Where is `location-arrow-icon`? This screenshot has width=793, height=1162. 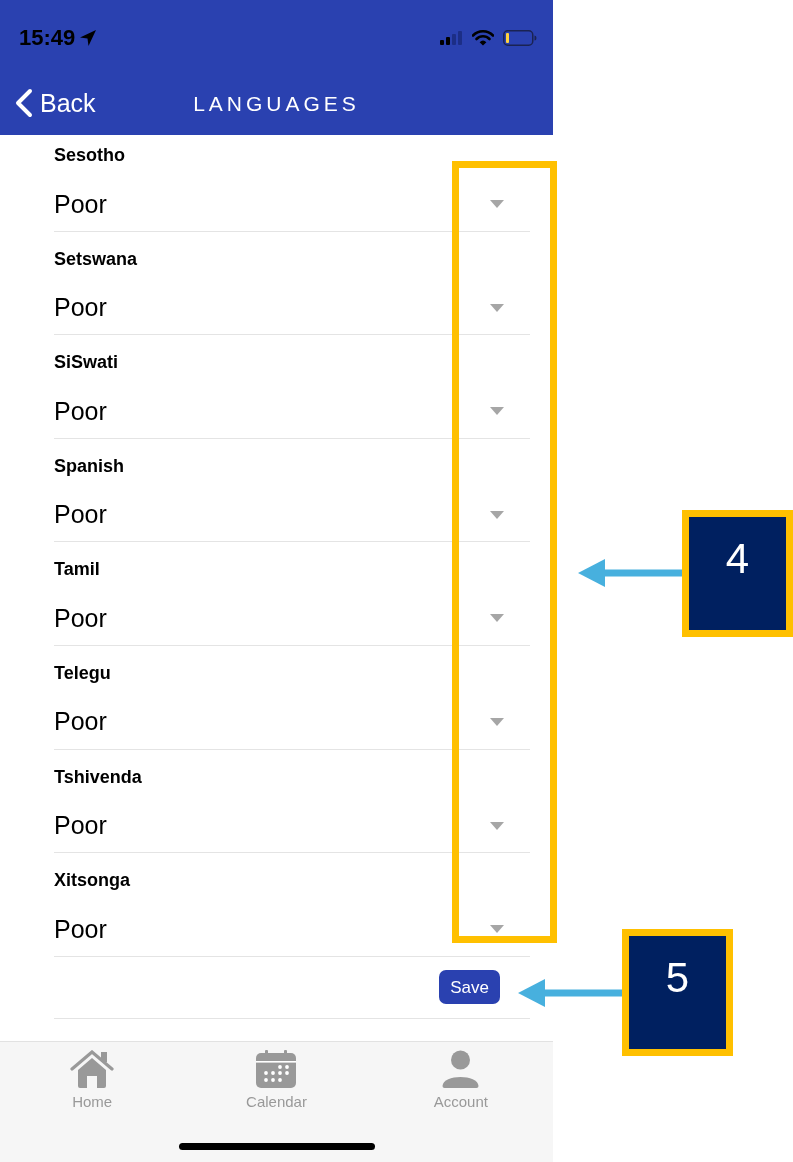
location-arrow-icon is located at coordinates (88, 38).